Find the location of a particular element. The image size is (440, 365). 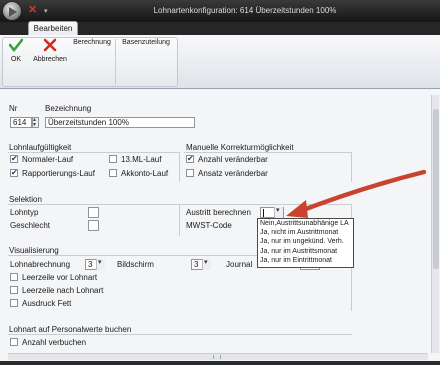

nr-spinner is located at coordinates (35, 122).